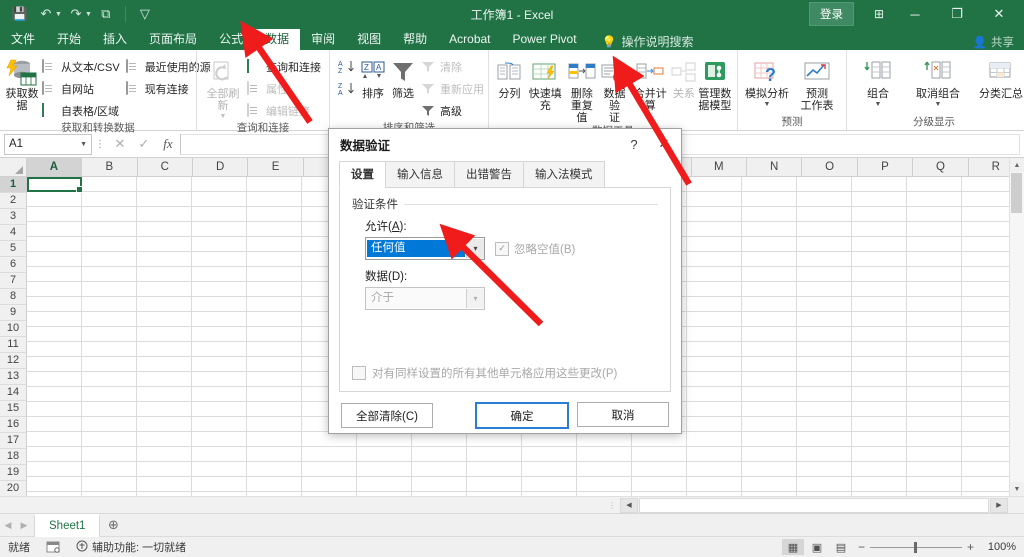 This screenshot has height=557, width=1024. I want to click on sort-ascending-button: AZ, so click(346, 68).